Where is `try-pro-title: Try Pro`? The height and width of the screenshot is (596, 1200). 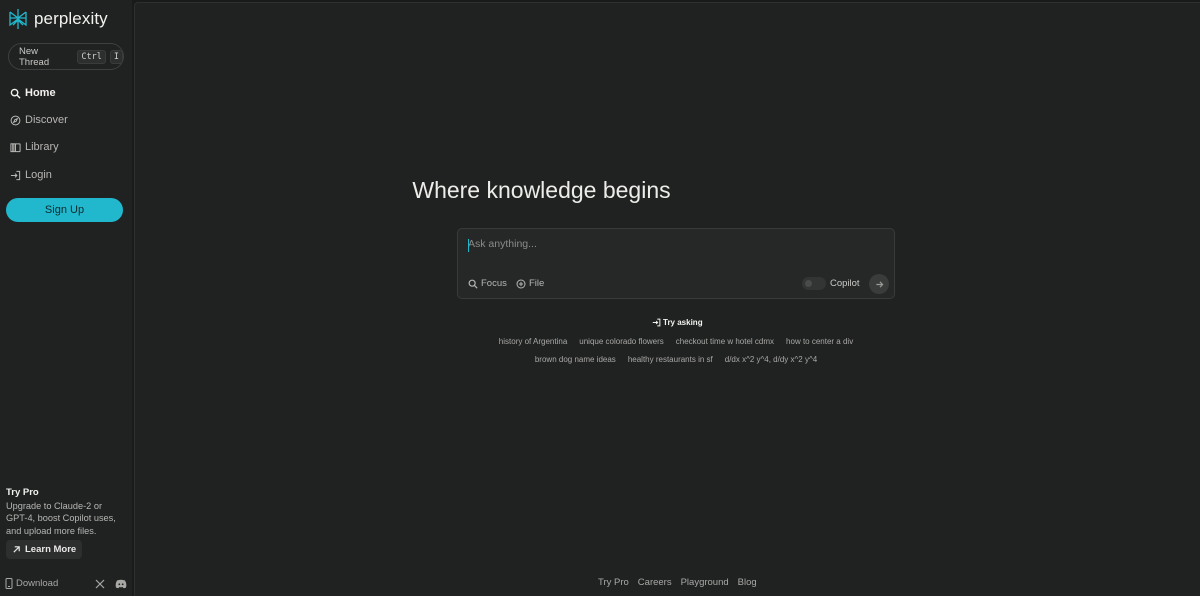
try-pro-title: Try Pro is located at coordinates (22, 492).